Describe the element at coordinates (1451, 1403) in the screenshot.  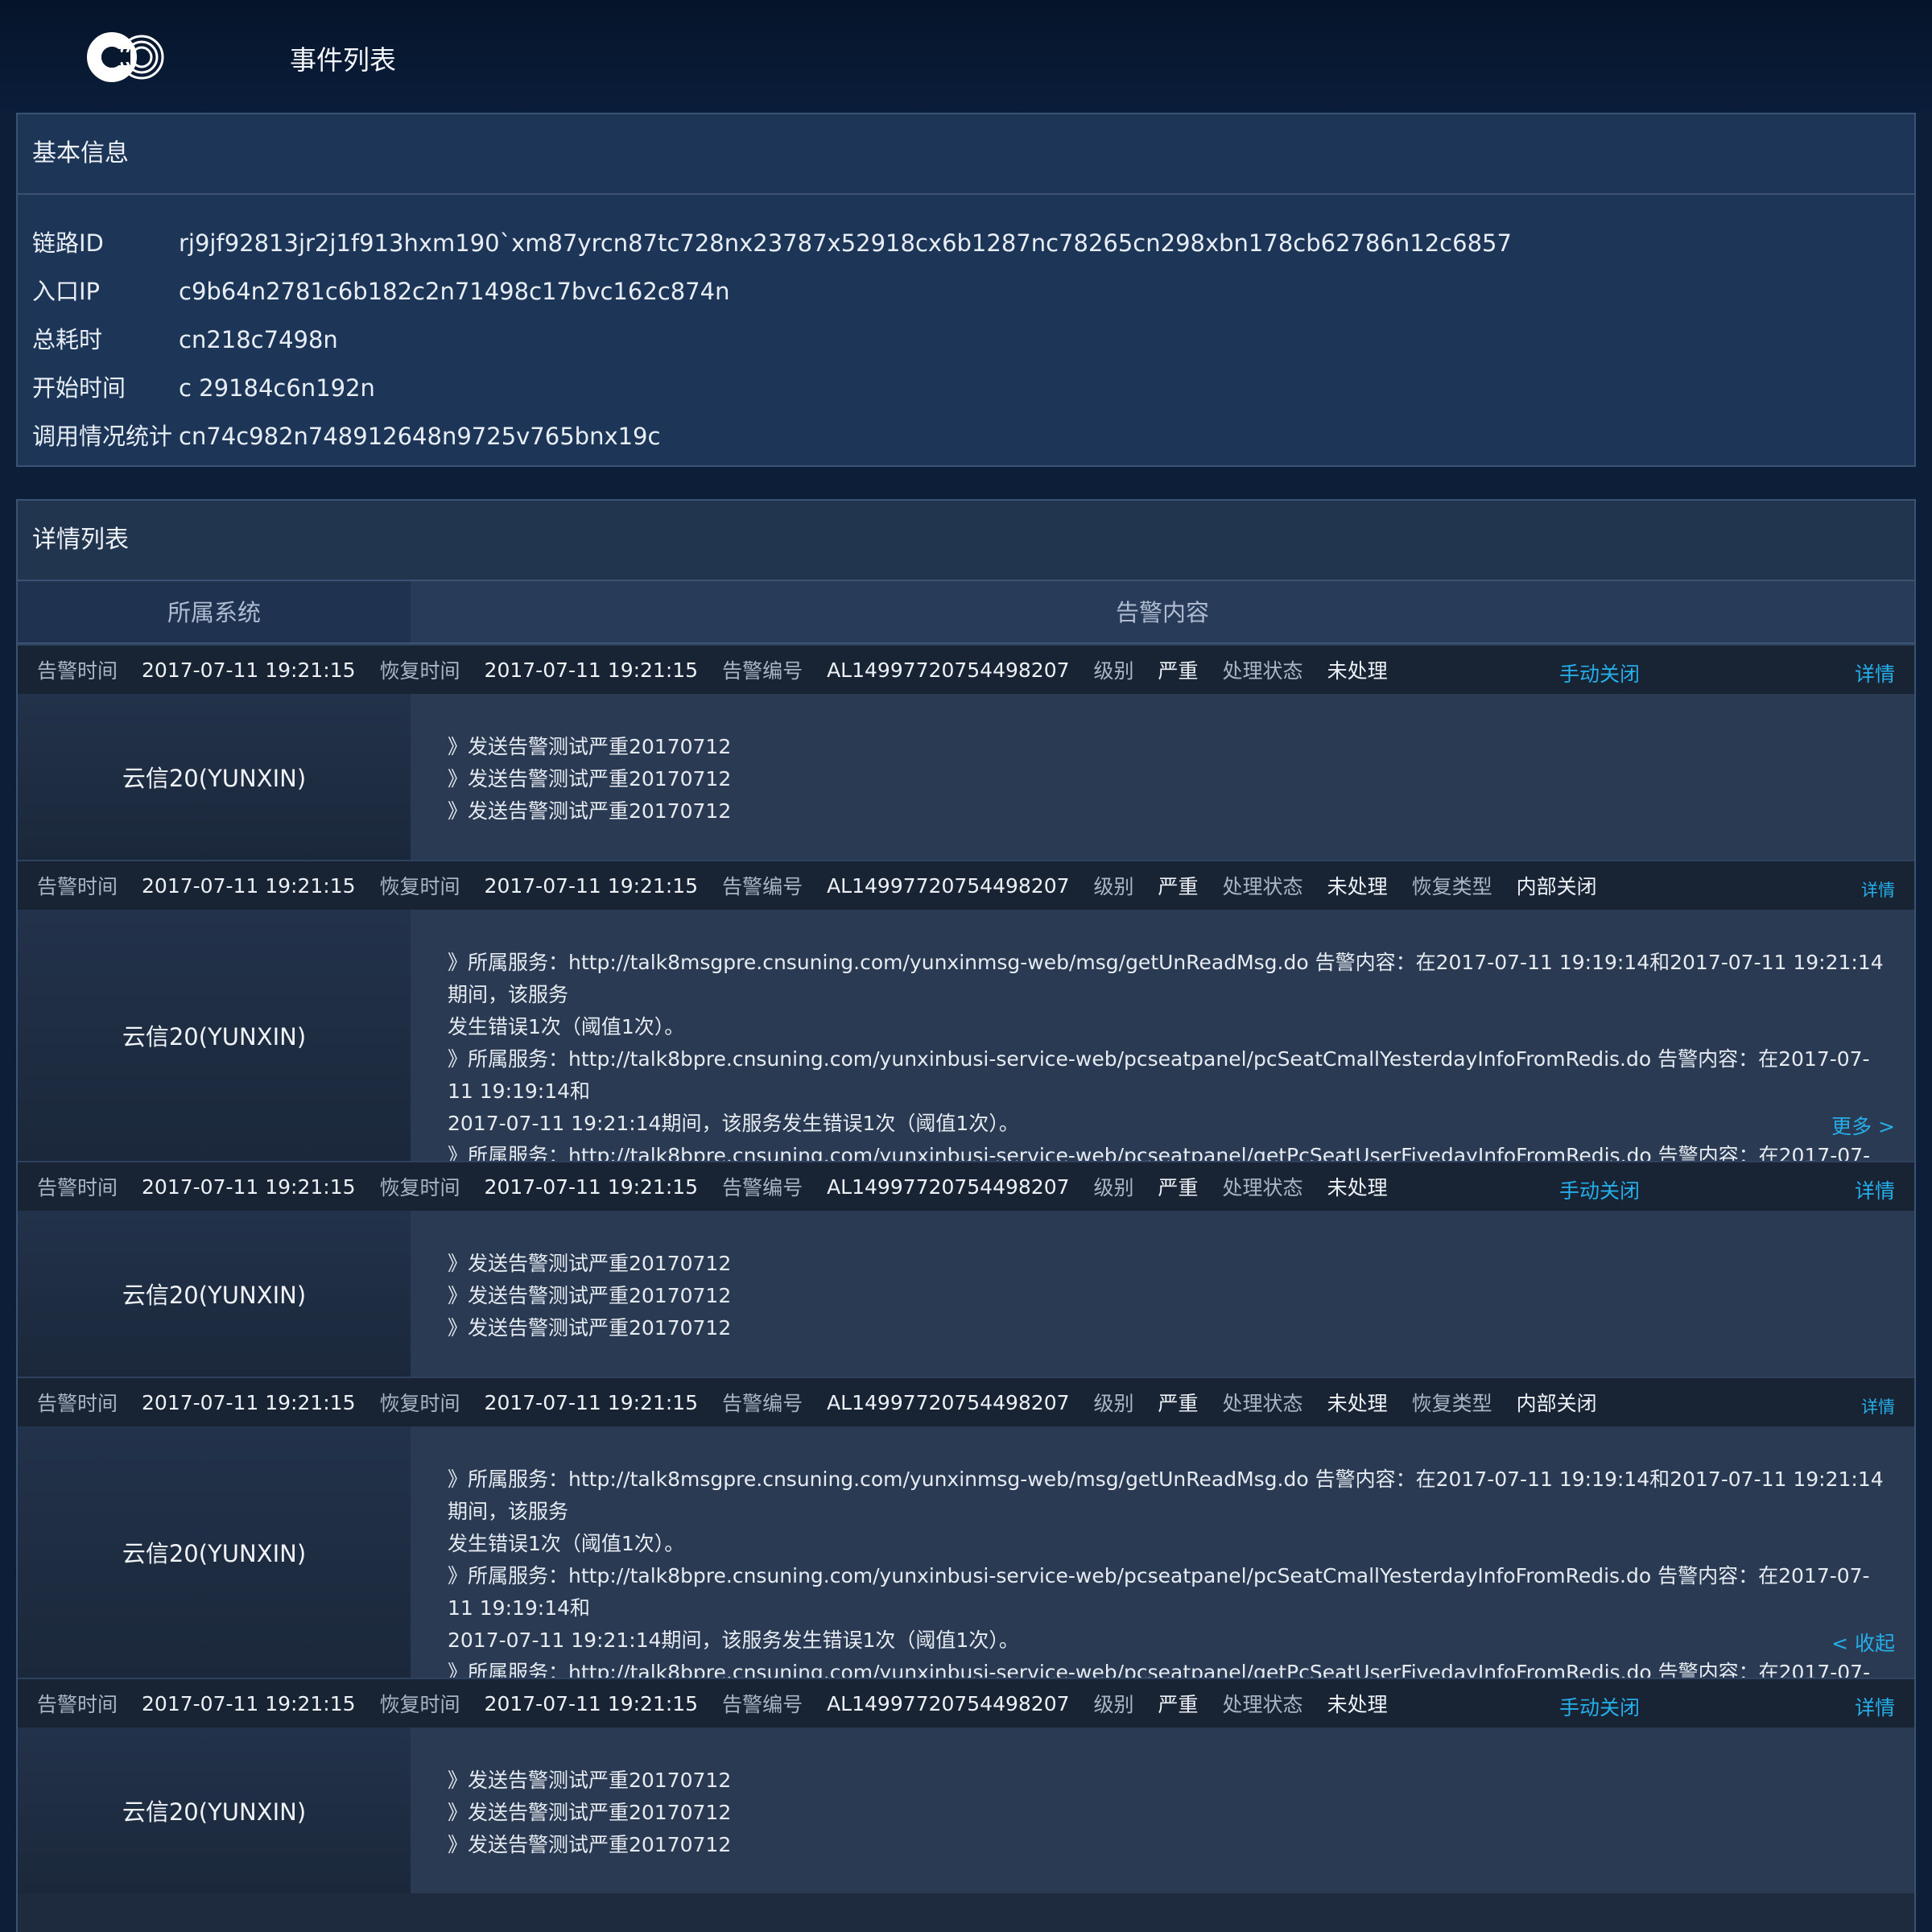
I see `recover-type-label: 恢复类型` at that location.